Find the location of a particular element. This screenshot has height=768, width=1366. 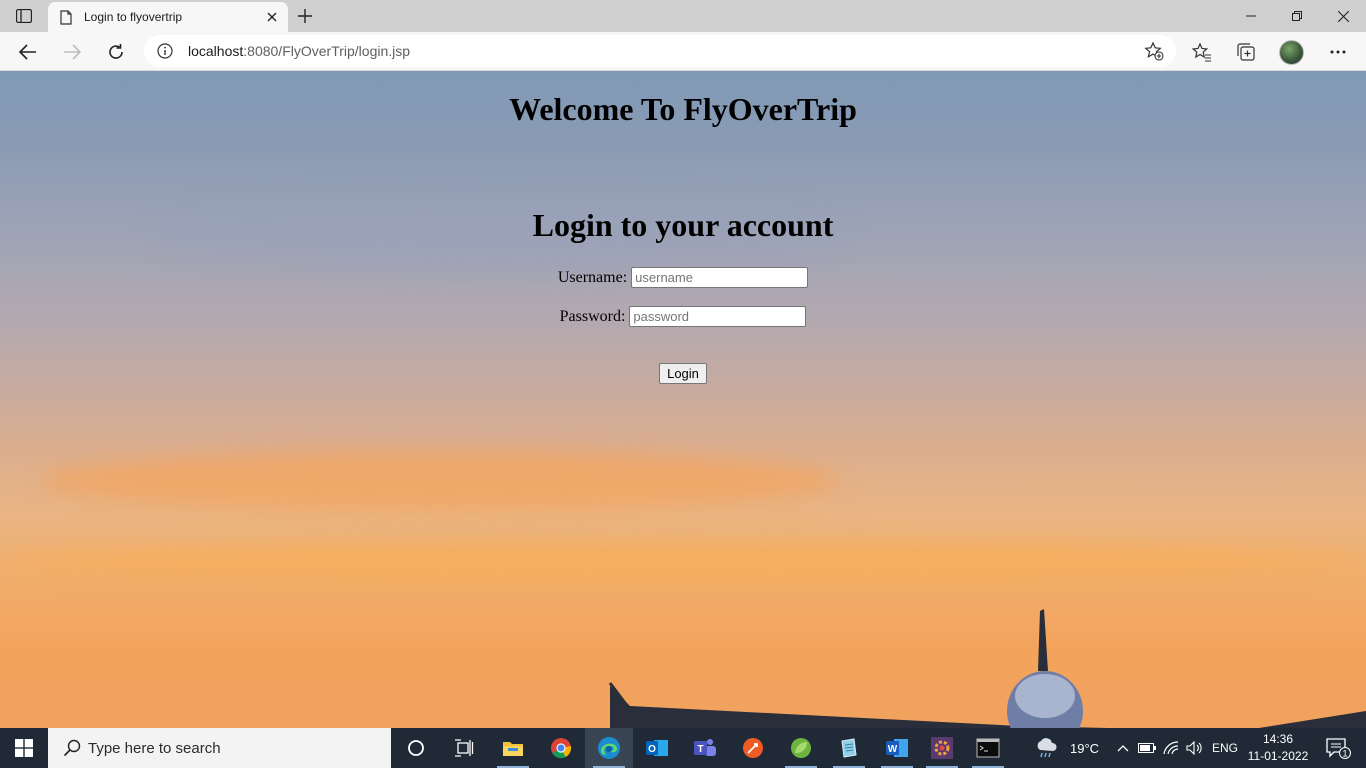

arrow-right-icon is located at coordinates (72, 52).